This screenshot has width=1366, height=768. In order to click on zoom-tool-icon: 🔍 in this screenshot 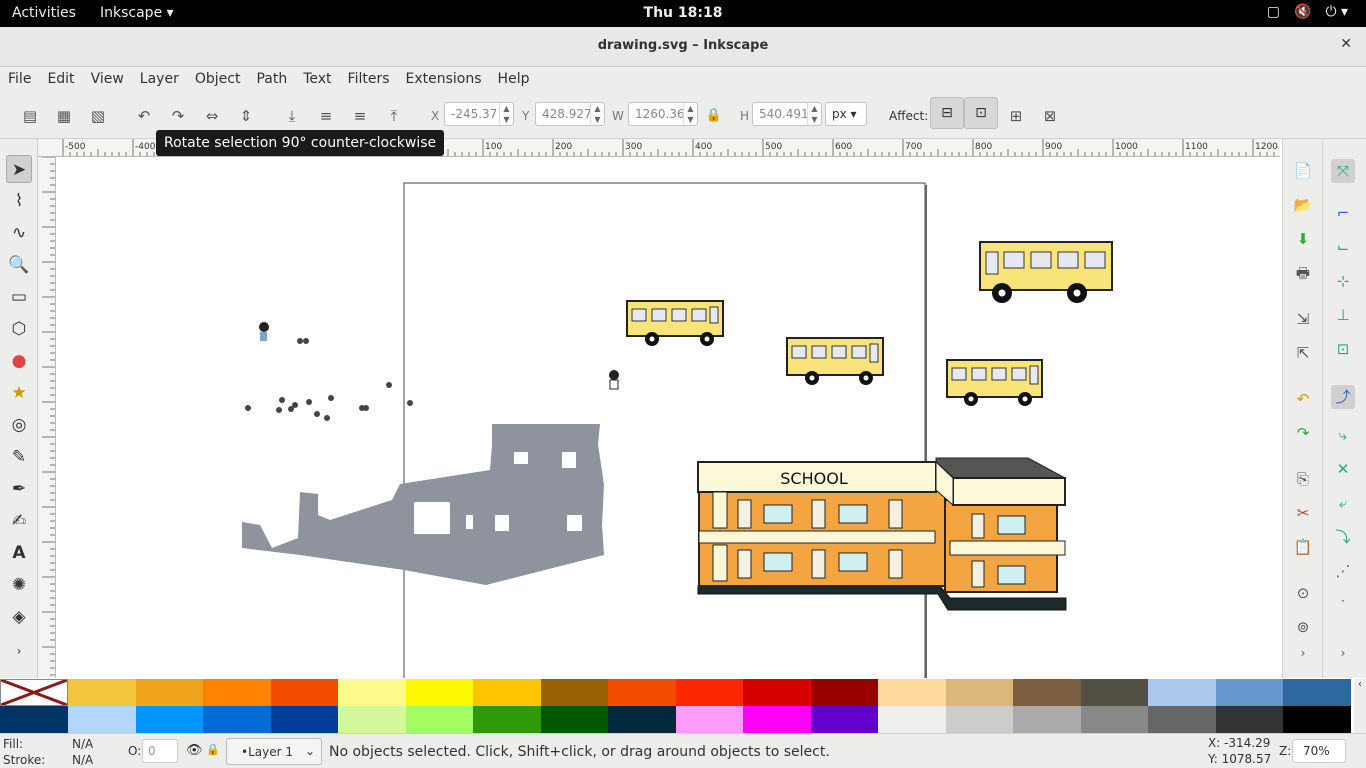, I will do `click(19, 265)`.